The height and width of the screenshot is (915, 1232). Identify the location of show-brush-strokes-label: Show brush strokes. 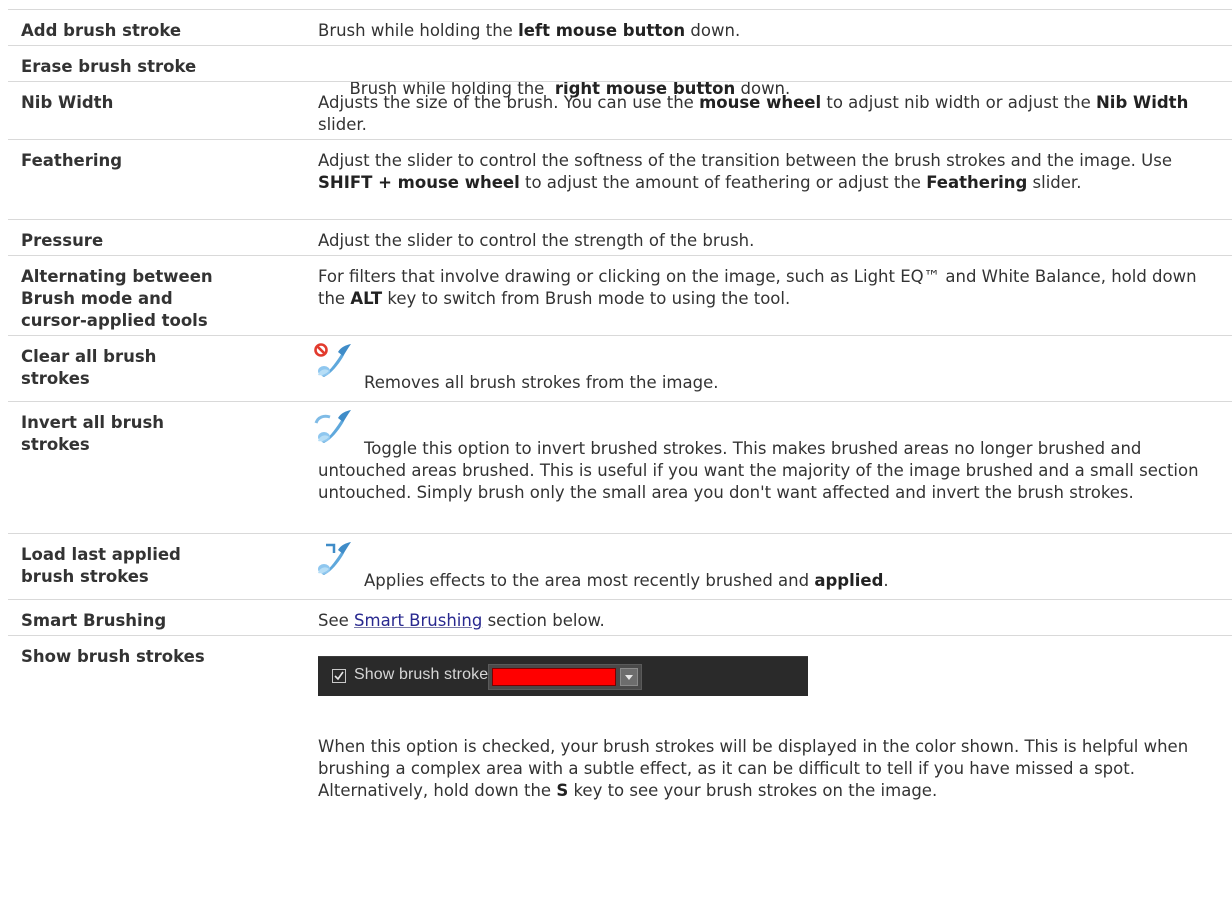
(425, 674).